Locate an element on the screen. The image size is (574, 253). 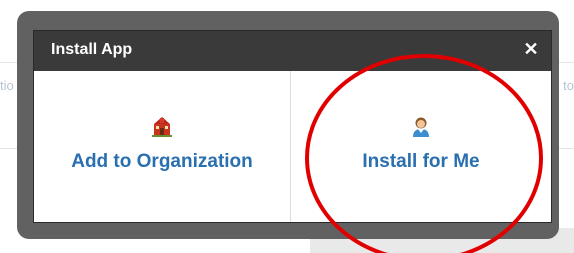
dialog-header: Install App ✕ is located at coordinates (292, 51).